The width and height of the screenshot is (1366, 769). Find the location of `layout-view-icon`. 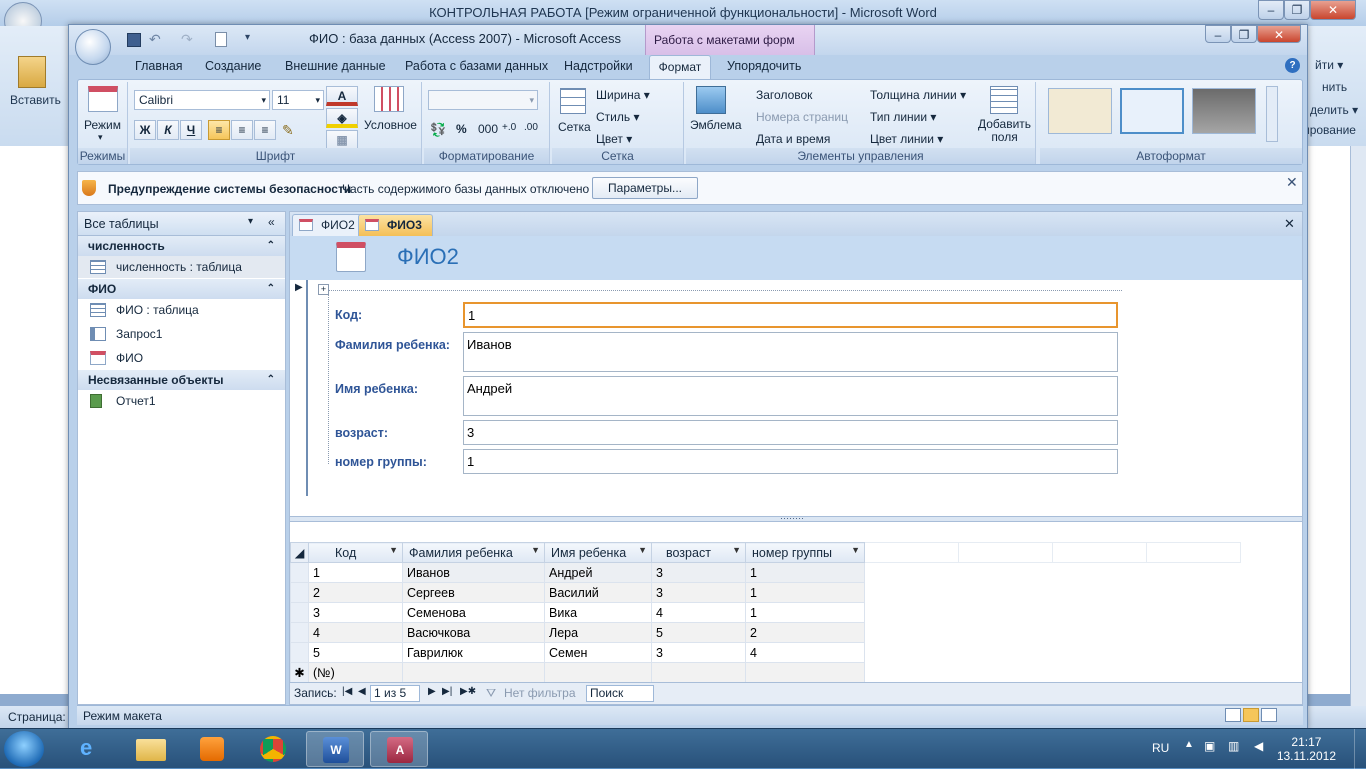

layout-view-icon is located at coordinates (1251, 715).